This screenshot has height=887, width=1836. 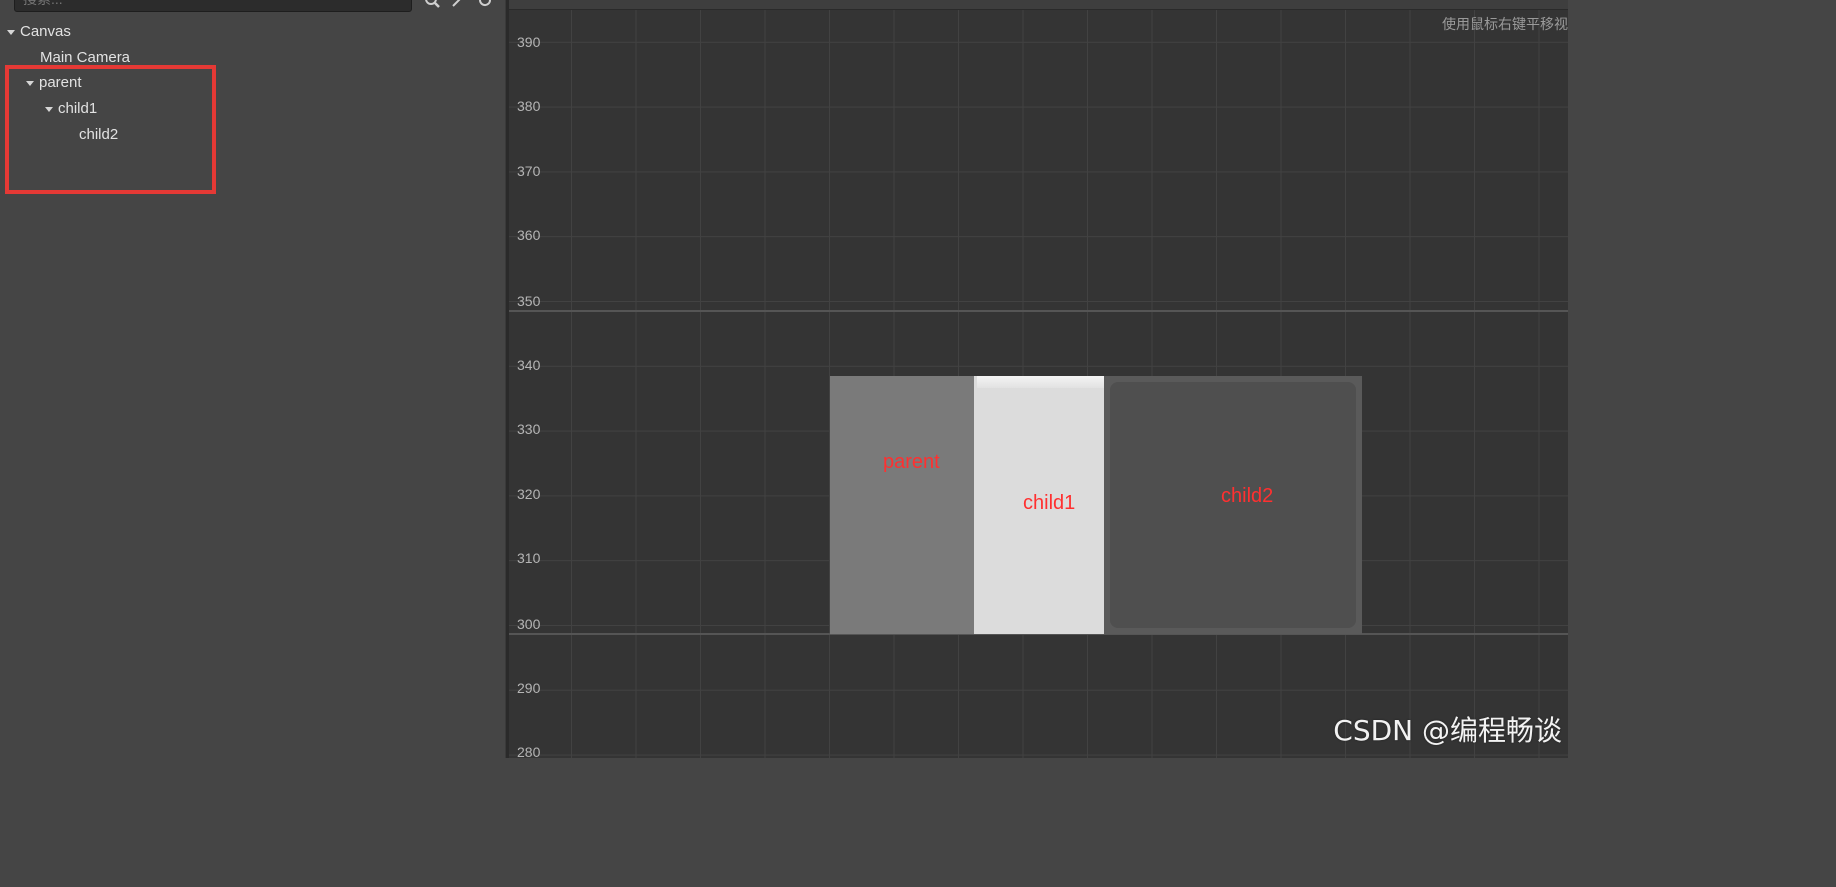 I want to click on y-axis-tick: 280, so click(x=529, y=751).